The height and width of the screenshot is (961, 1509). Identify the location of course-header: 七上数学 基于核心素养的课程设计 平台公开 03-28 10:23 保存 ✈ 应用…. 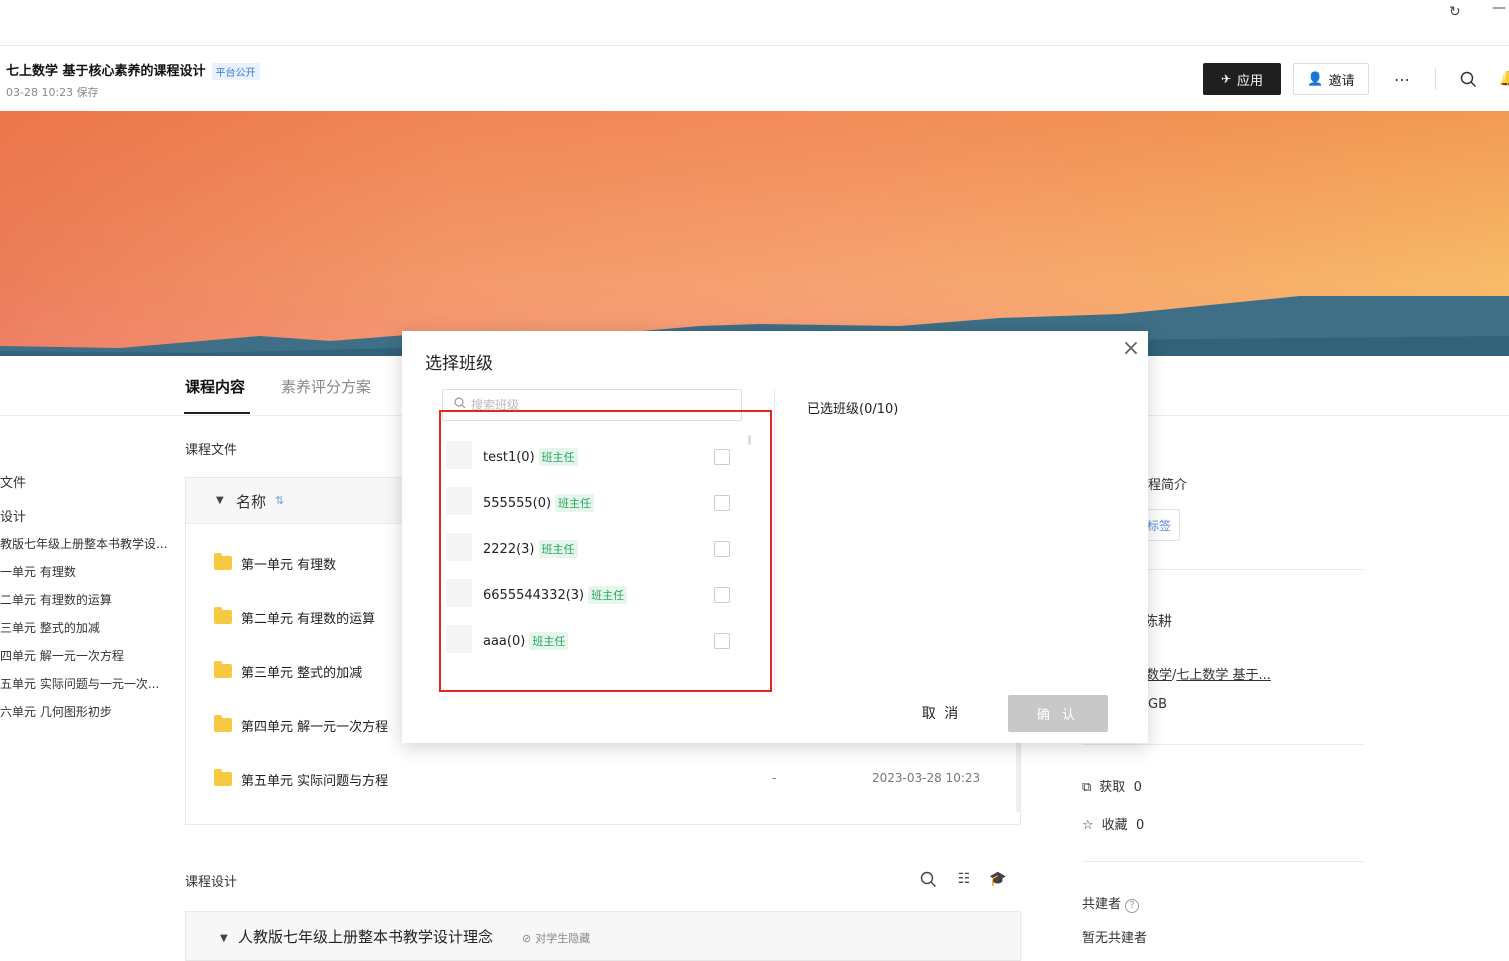
(754, 79).